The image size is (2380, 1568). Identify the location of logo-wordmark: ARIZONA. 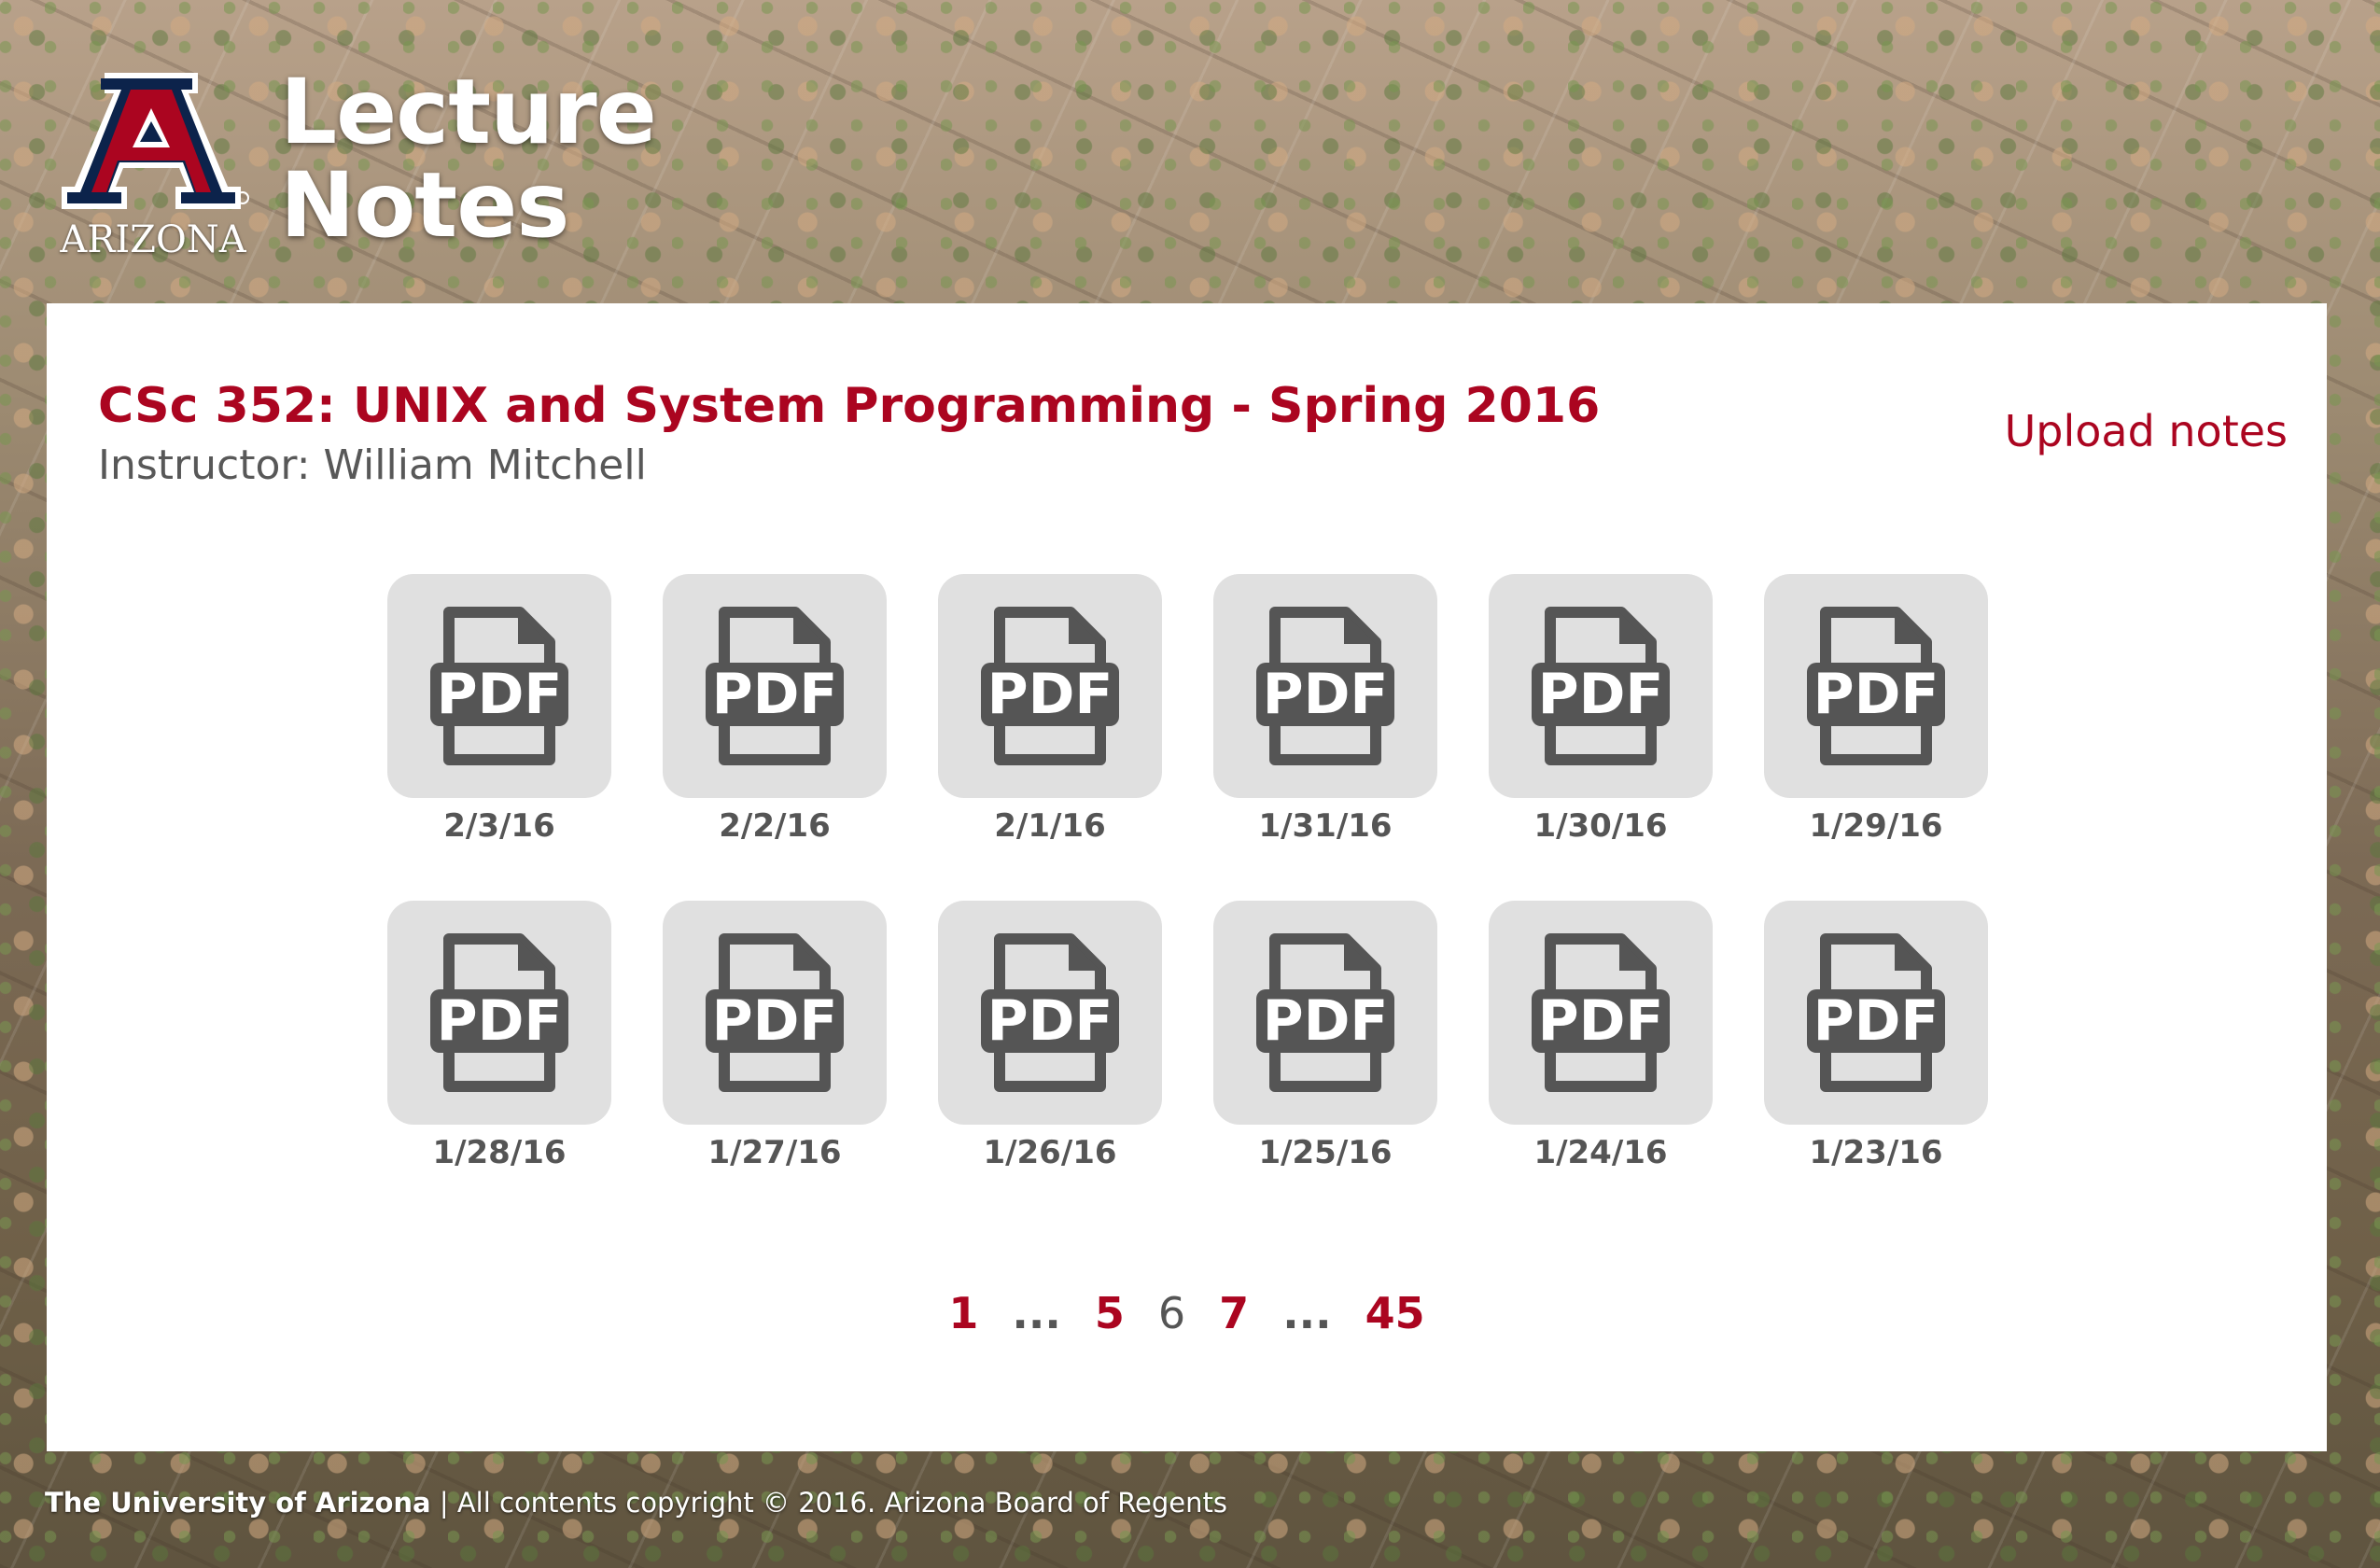
(153, 239).